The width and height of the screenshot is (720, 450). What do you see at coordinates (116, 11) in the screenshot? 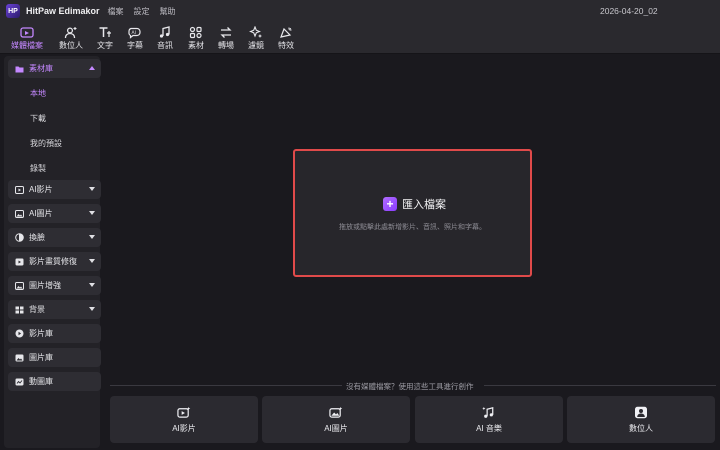
I see `menu-file: 檔案` at bounding box center [116, 11].